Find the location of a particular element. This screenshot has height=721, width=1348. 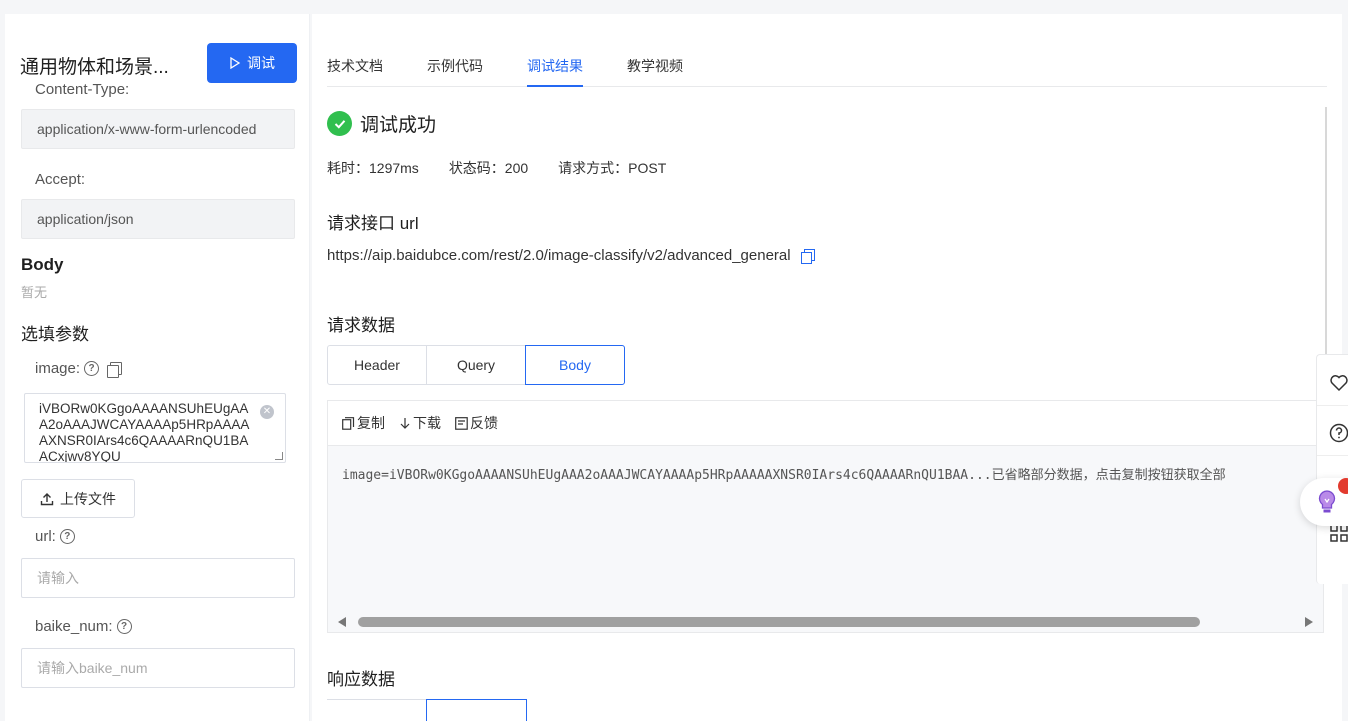

status-text: 调试成功 is located at coordinates (398, 125).